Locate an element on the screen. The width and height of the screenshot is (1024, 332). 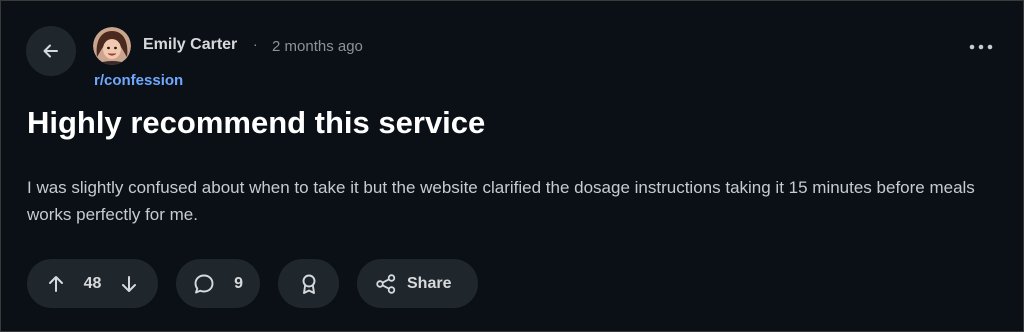
post-title: Highly recommend this service is located at coordinates (256, 122).